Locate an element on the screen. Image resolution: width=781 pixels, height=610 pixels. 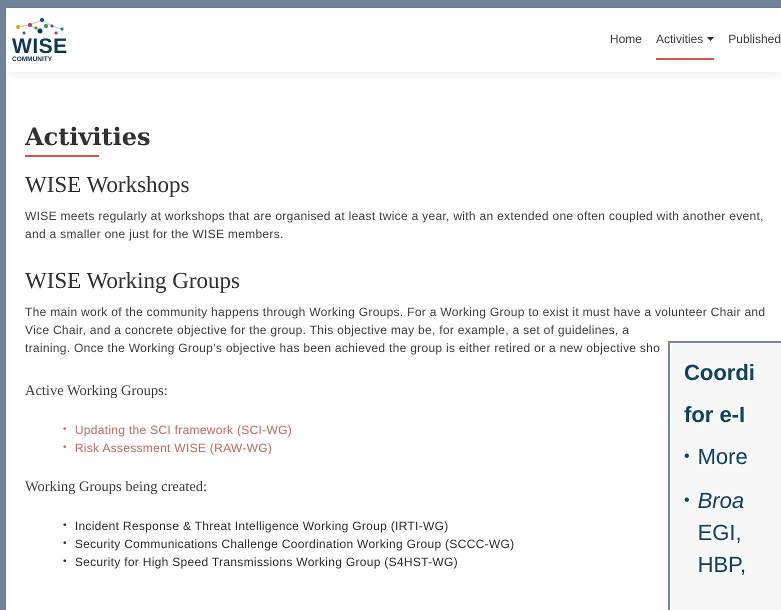
logo-text: WISE is located at coordinates (40, 46).